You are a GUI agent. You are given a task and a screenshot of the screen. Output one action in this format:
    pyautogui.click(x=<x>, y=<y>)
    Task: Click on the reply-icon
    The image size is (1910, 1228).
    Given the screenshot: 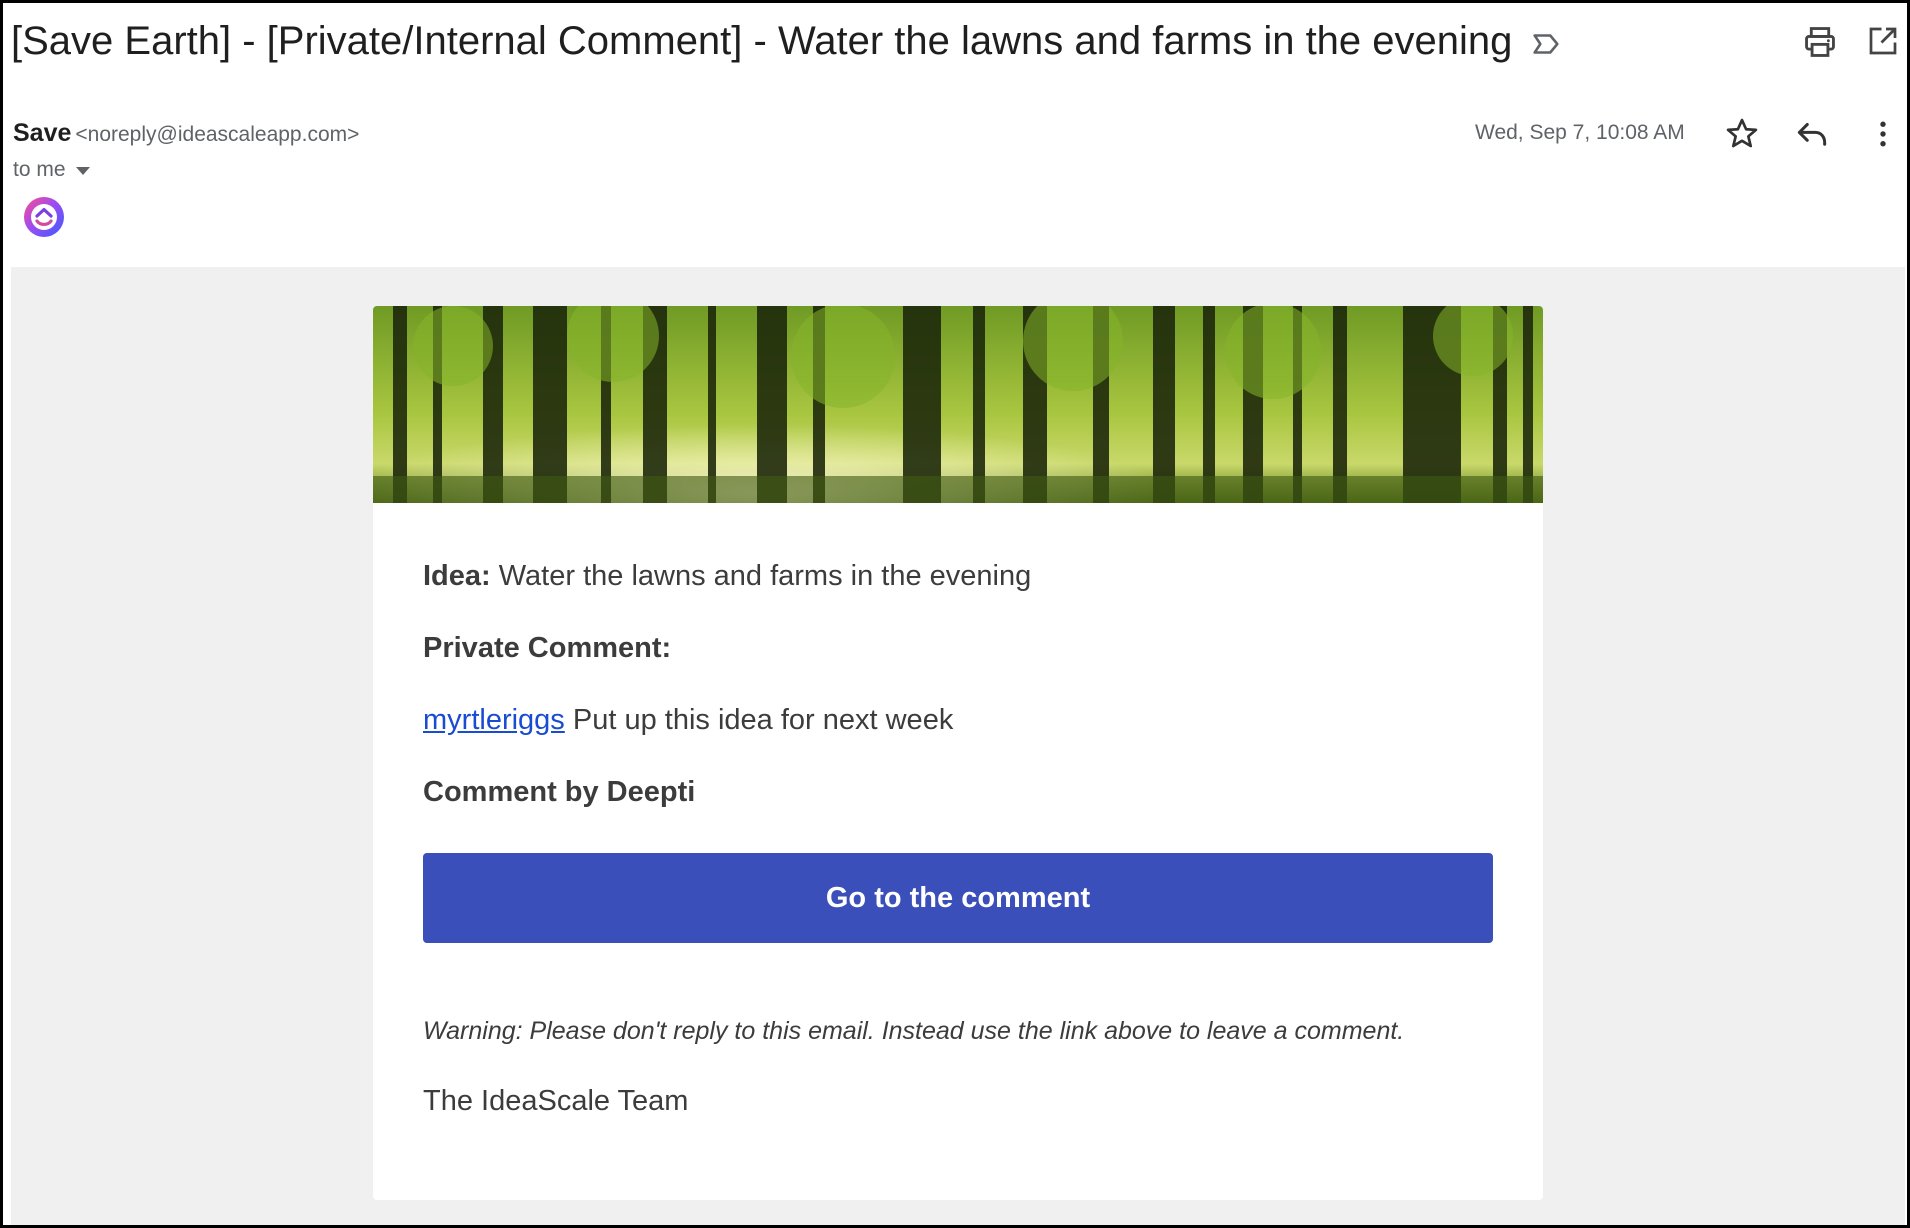 What is the action you would take?
    pyautogui.click(x=1812, y=134)
    